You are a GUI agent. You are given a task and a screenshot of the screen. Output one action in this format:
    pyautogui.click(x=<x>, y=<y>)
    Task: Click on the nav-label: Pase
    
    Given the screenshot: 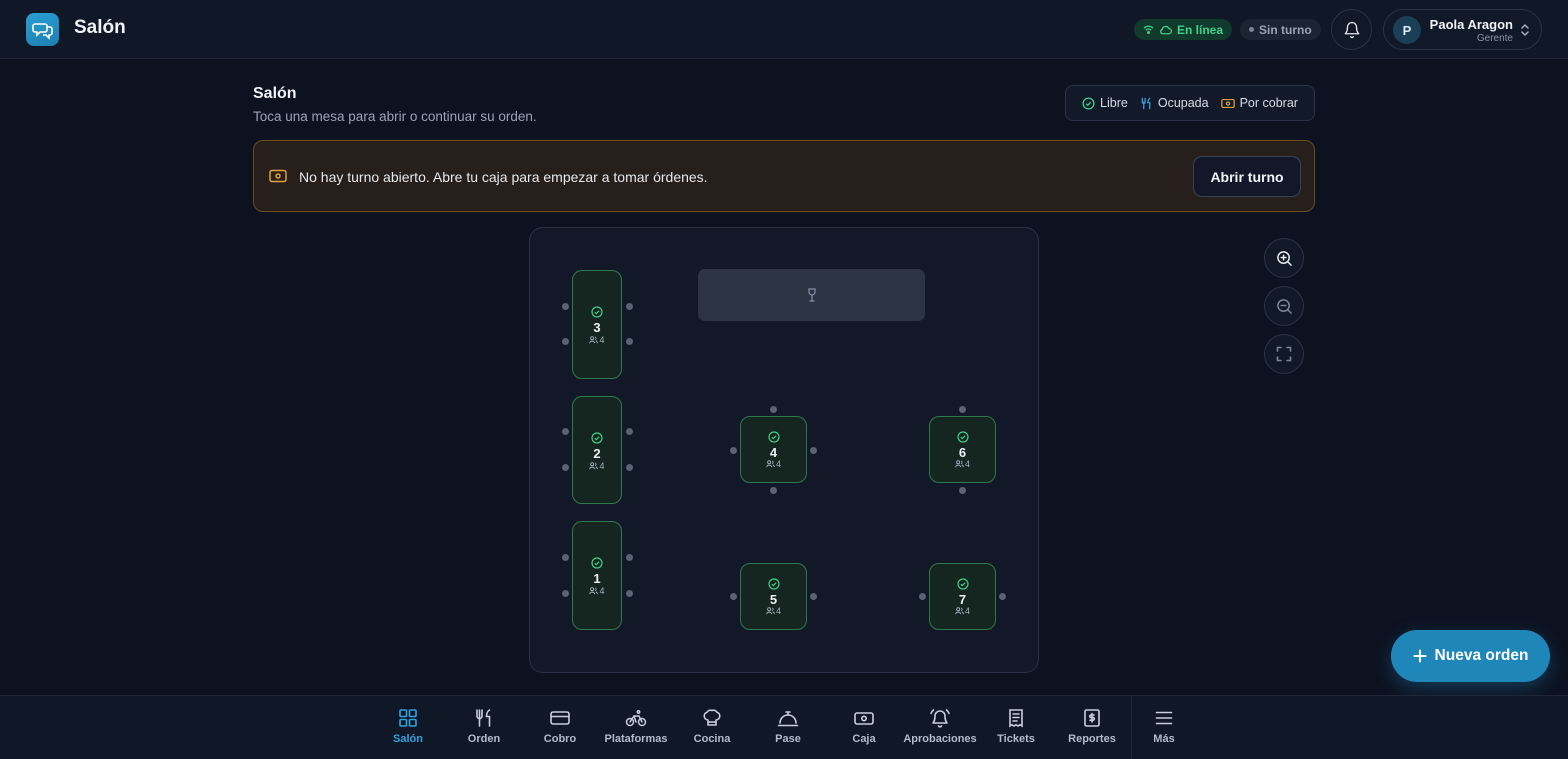 What is the action you would take?
    pyautogui.click(x=788, y=739)
    